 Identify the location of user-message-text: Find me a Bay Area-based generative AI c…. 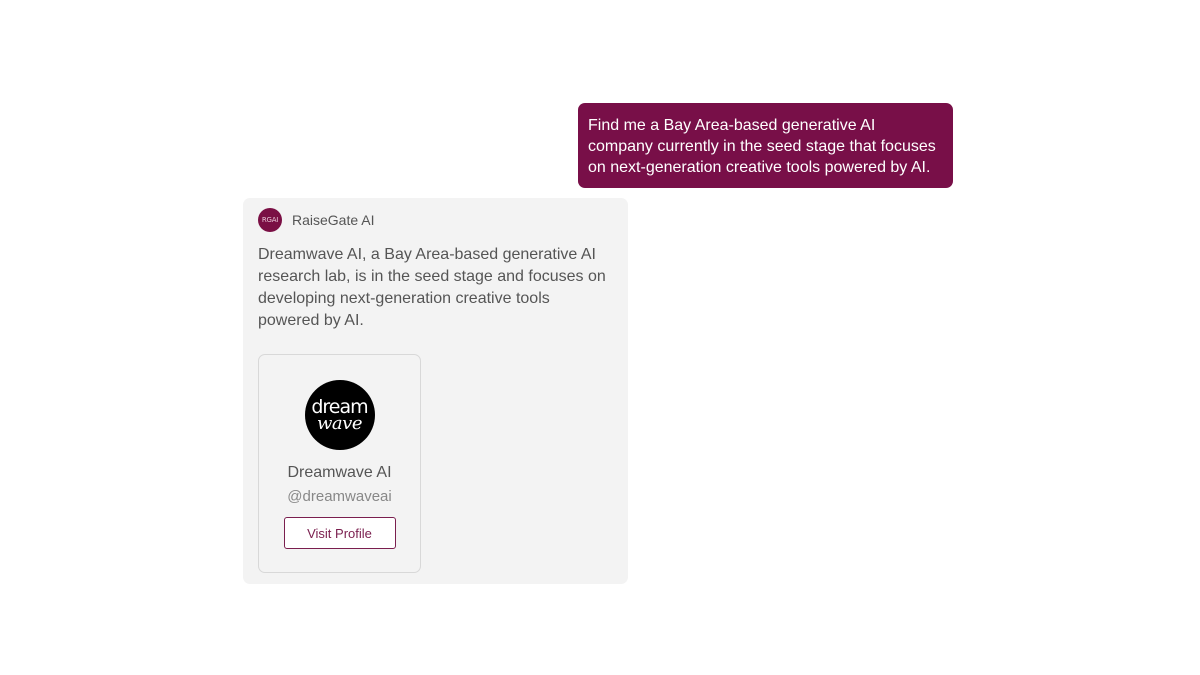
(762, 146).